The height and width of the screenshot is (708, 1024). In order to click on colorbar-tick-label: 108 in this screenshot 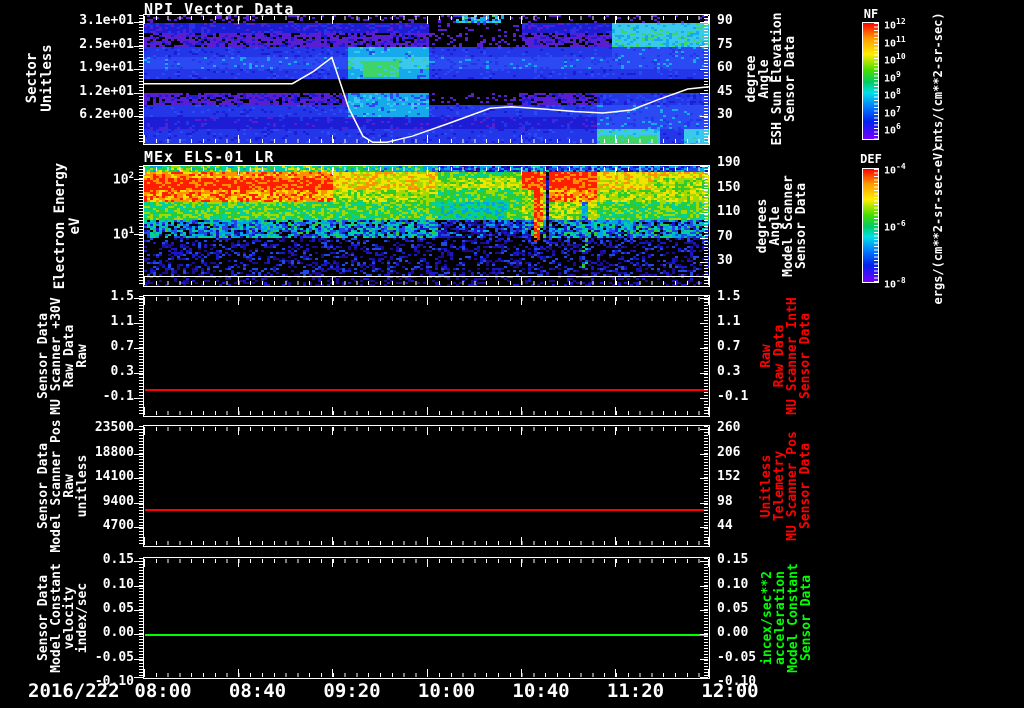, I will do `click(892, 94)`.